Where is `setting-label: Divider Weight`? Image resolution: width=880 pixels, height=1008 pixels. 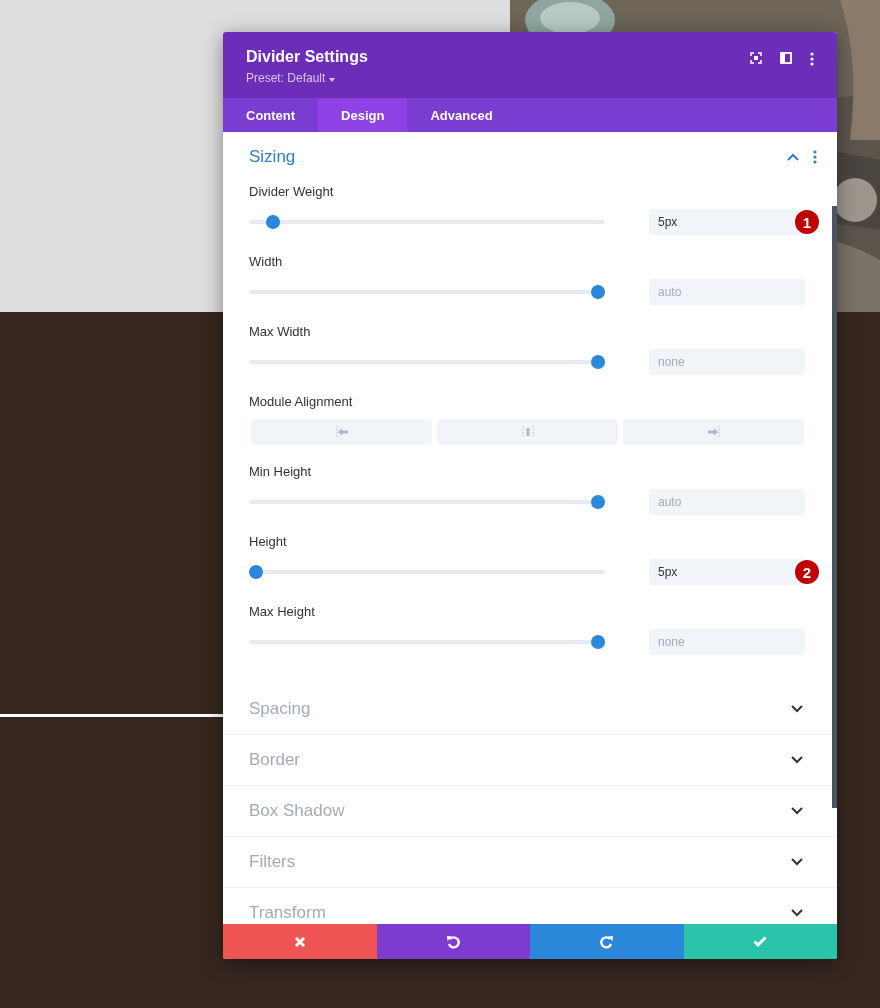 setting-label: Divider Weight is located at coordinates (291, 191).